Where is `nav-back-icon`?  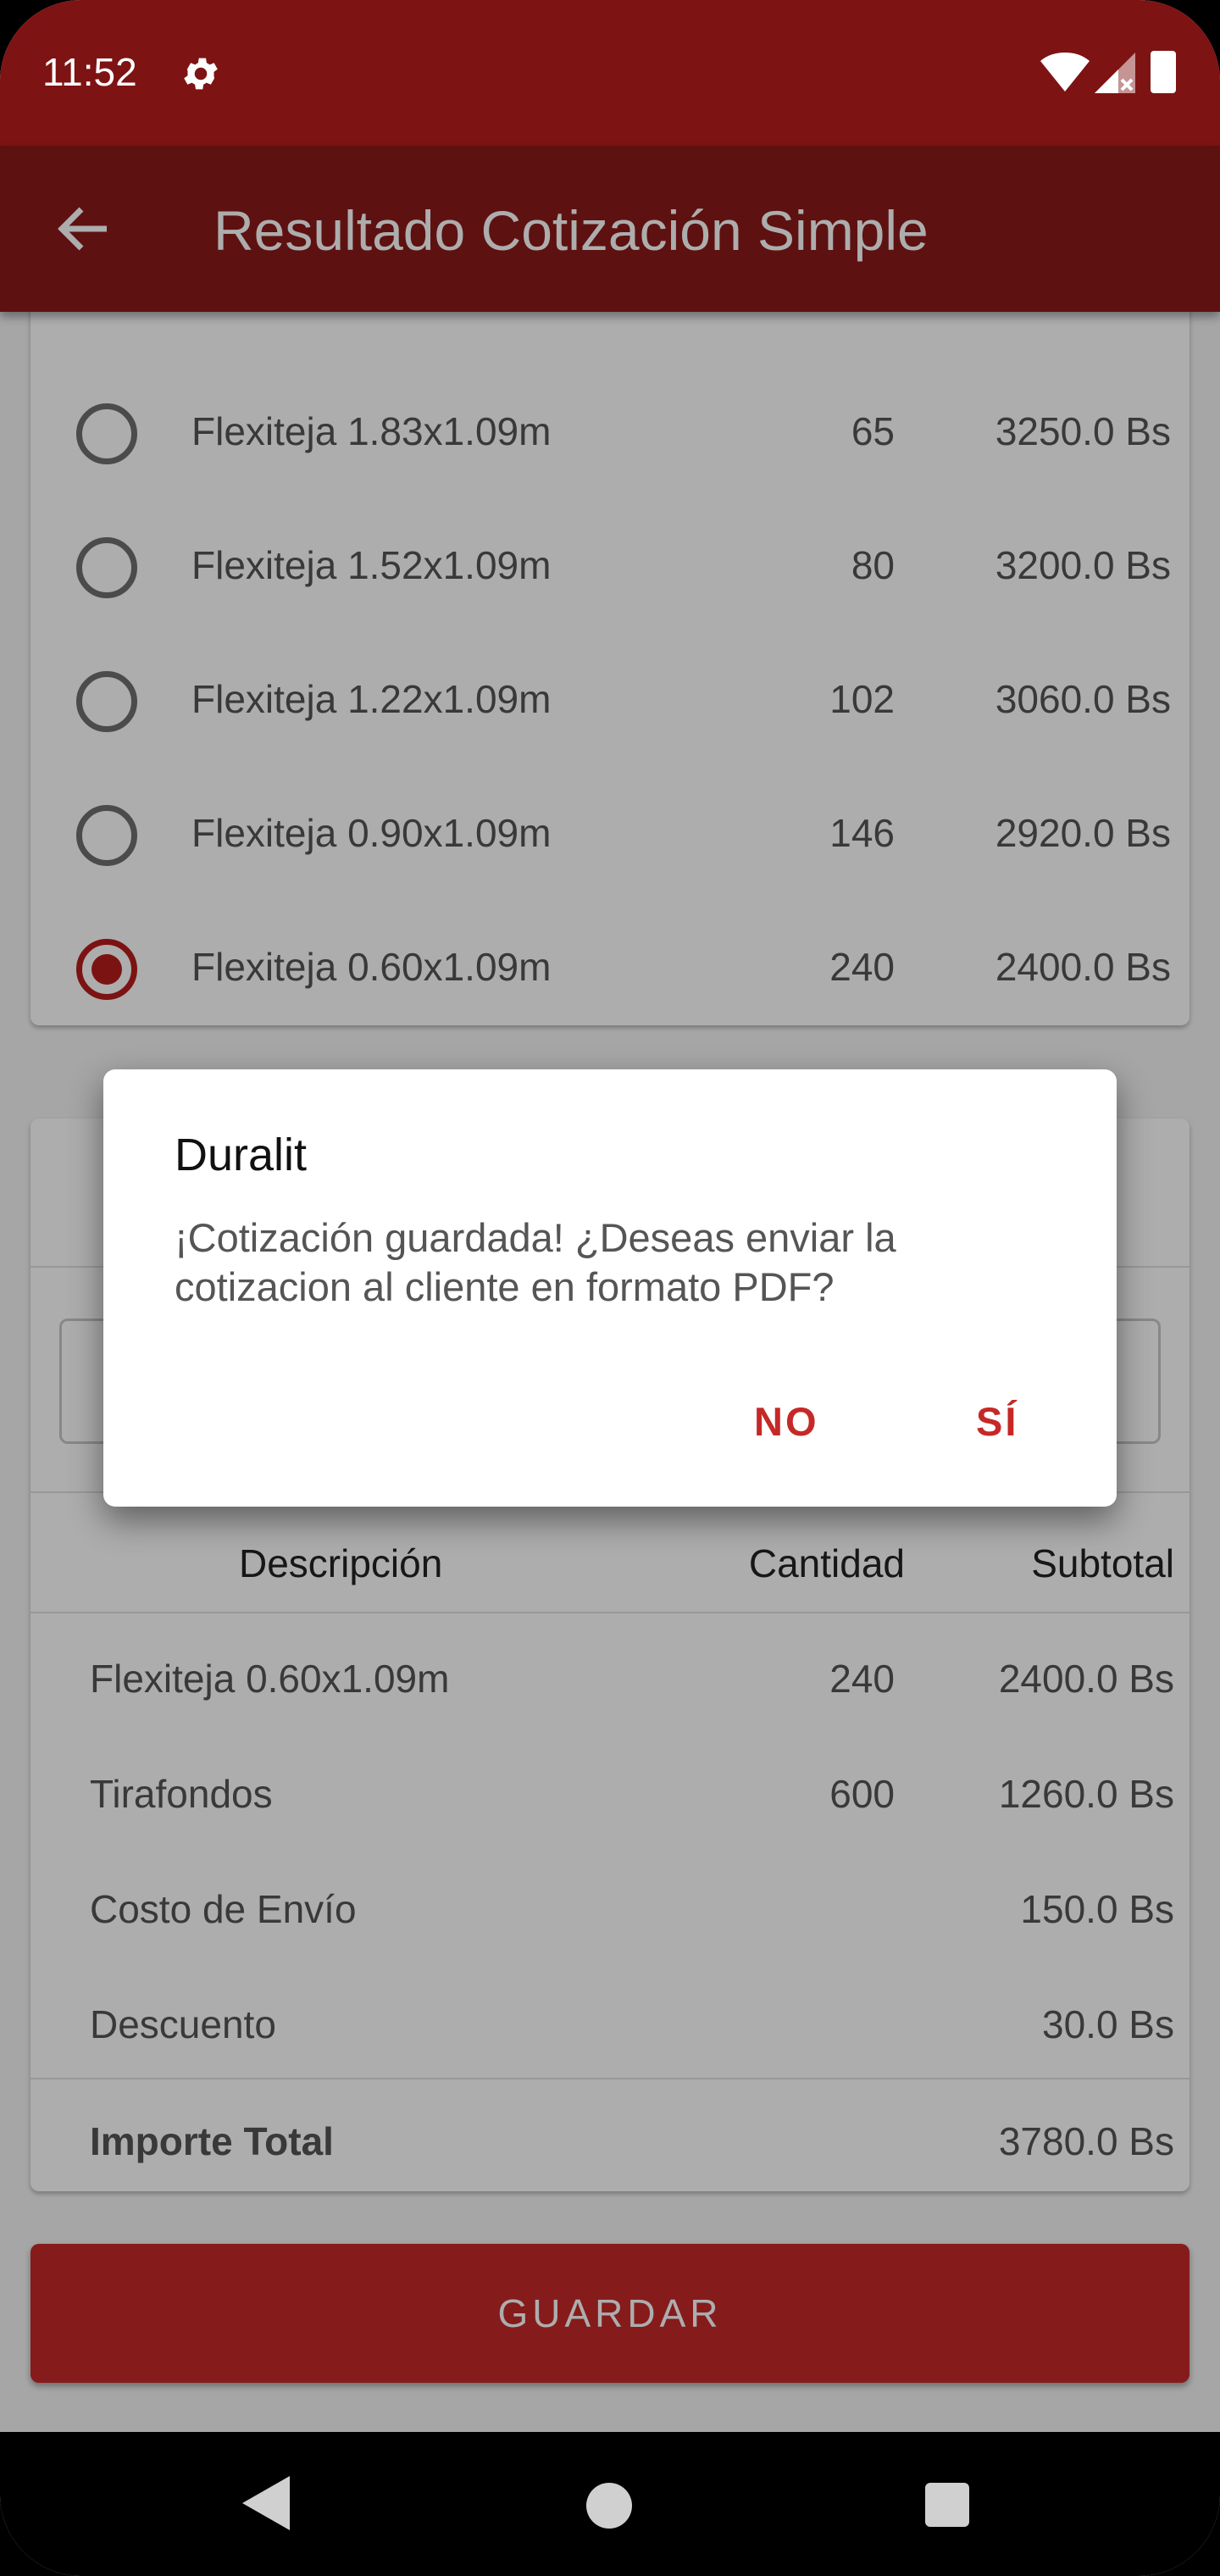 nav-back-icon is located at coordinates (266, 2503).